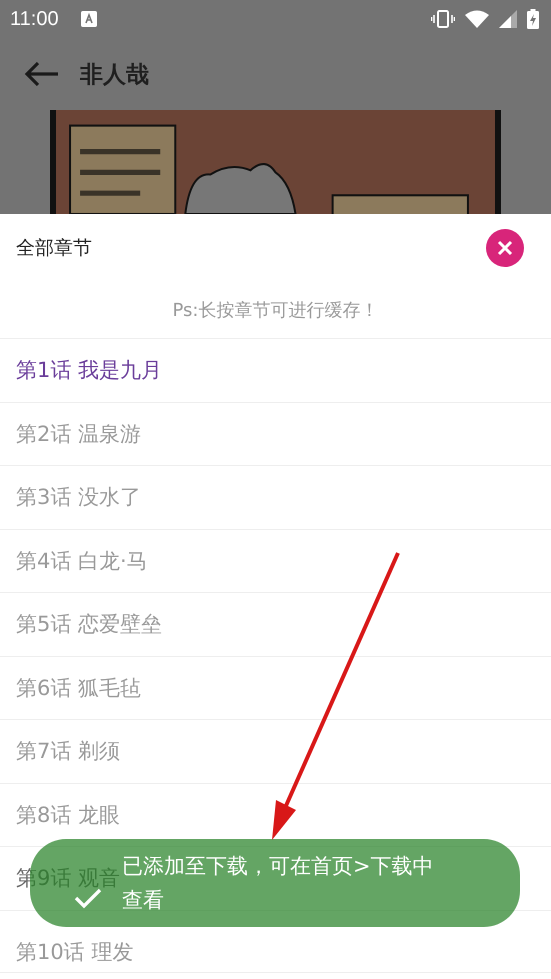  I want to click on back-arrow-icon, so click(42, 74).